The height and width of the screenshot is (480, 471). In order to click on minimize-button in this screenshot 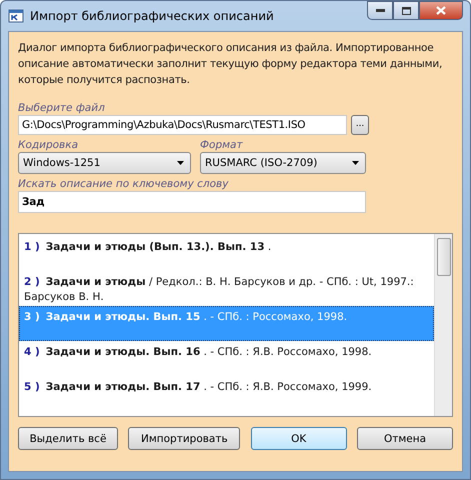, I will do `click(380, 10)`.